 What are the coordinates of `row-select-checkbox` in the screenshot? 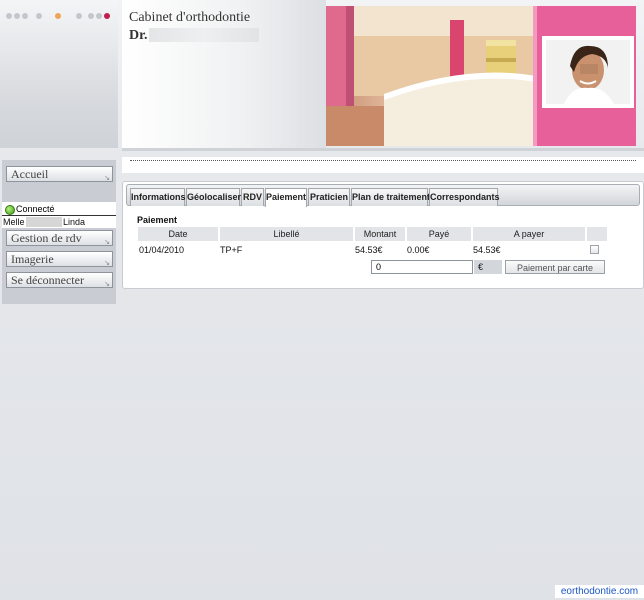 It's located at (594, 249).